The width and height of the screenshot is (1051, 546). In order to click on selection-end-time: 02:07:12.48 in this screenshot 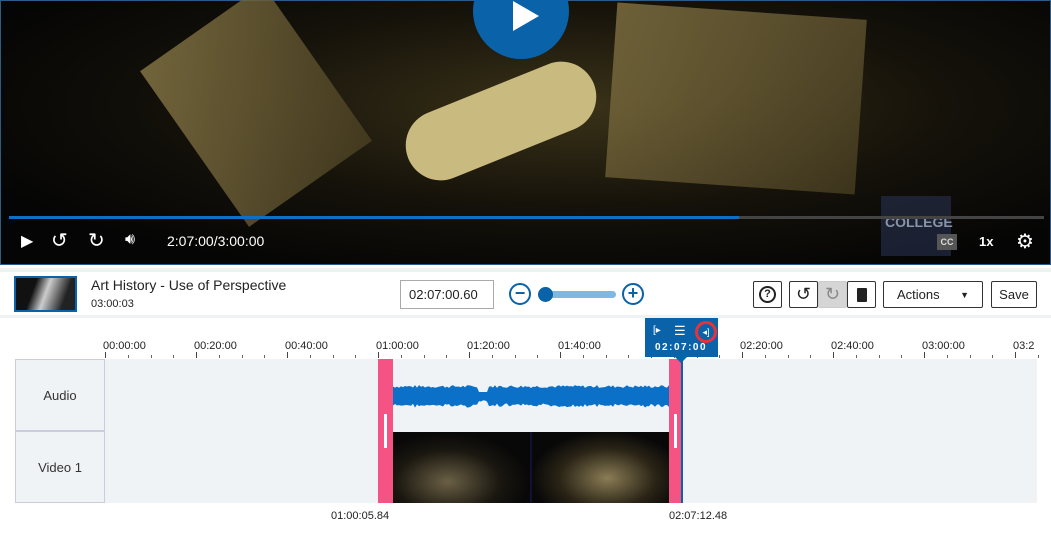, I will do `click(698, 516)`.